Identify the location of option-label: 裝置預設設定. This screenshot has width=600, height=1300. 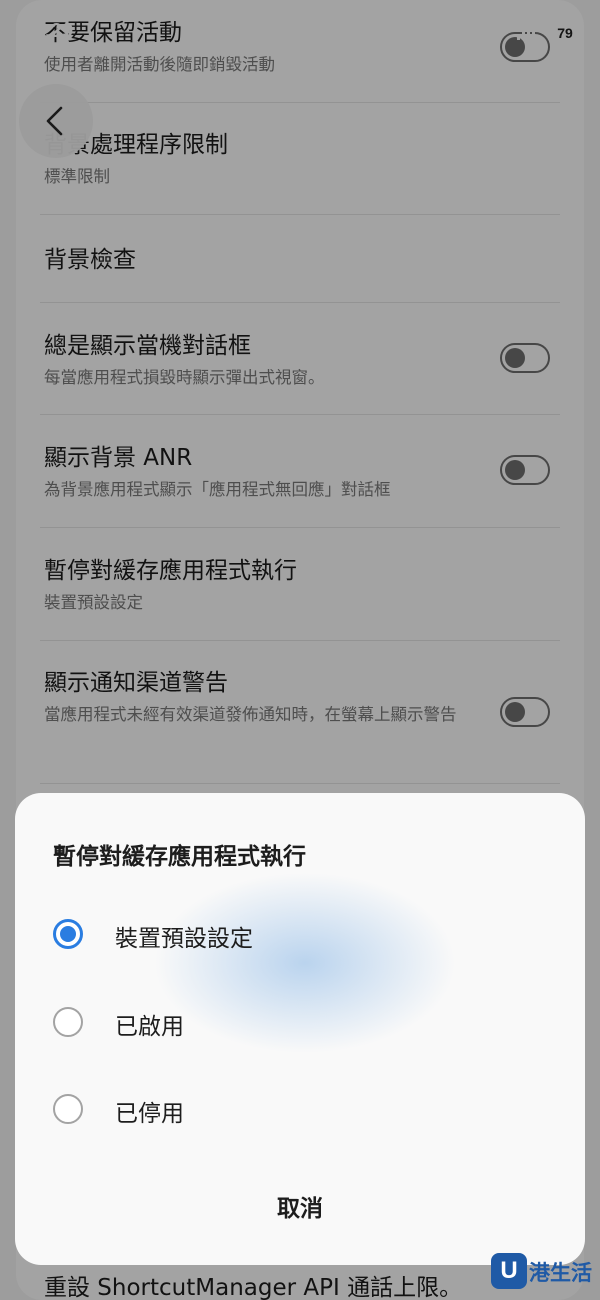
(184, 939).